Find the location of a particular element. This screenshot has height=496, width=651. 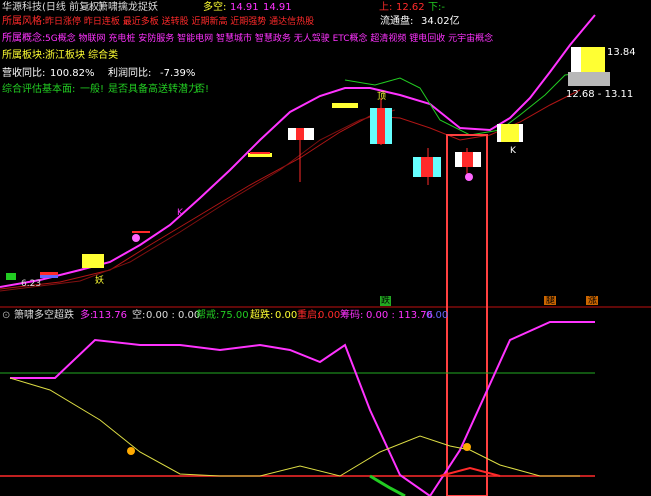

range-price-label: 12.68 - 13.11 is located at coordinates (600, 94).